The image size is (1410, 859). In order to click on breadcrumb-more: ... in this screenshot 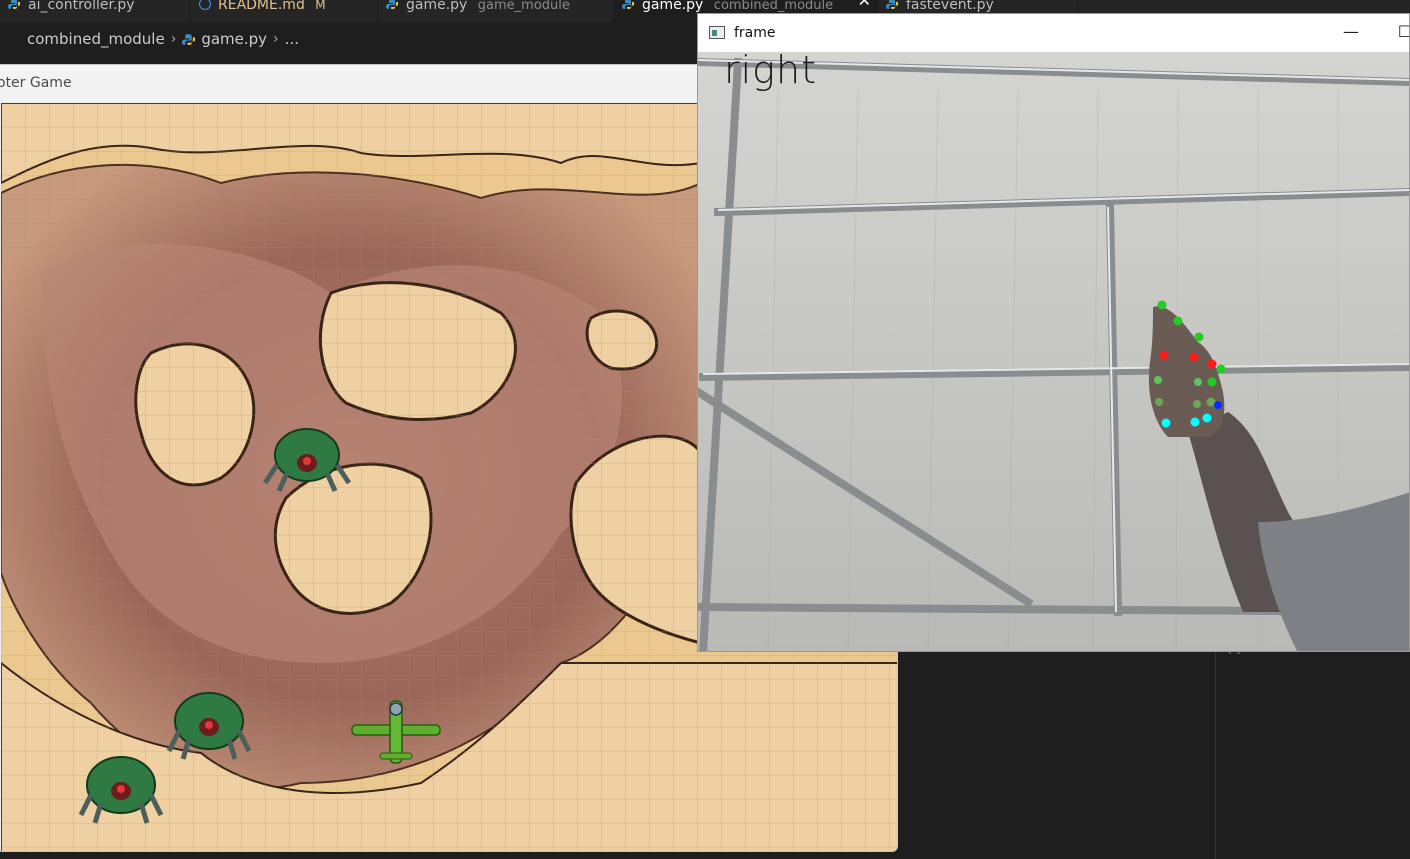, I will do `click(292, 39)`.